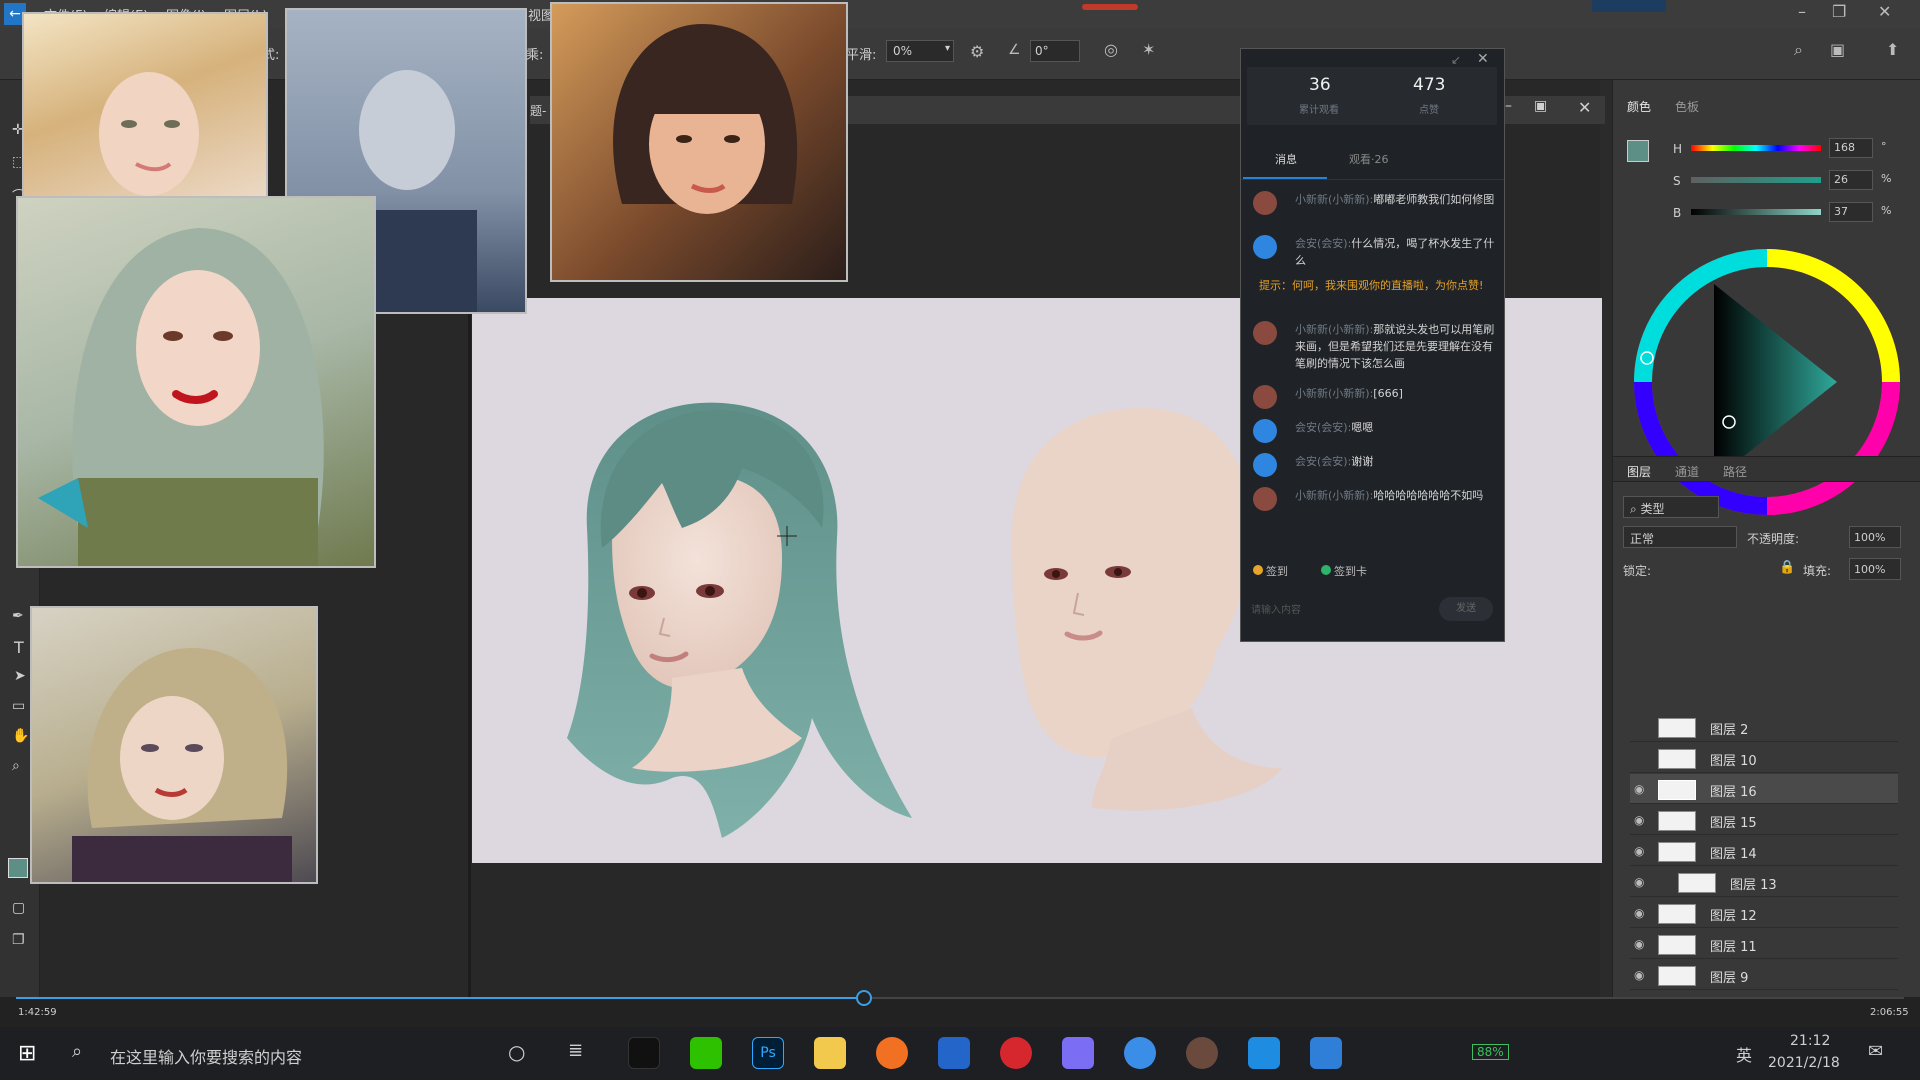 The image size is (1920, 1080). I want to click on office-app-icon, so click(1078, 1053).